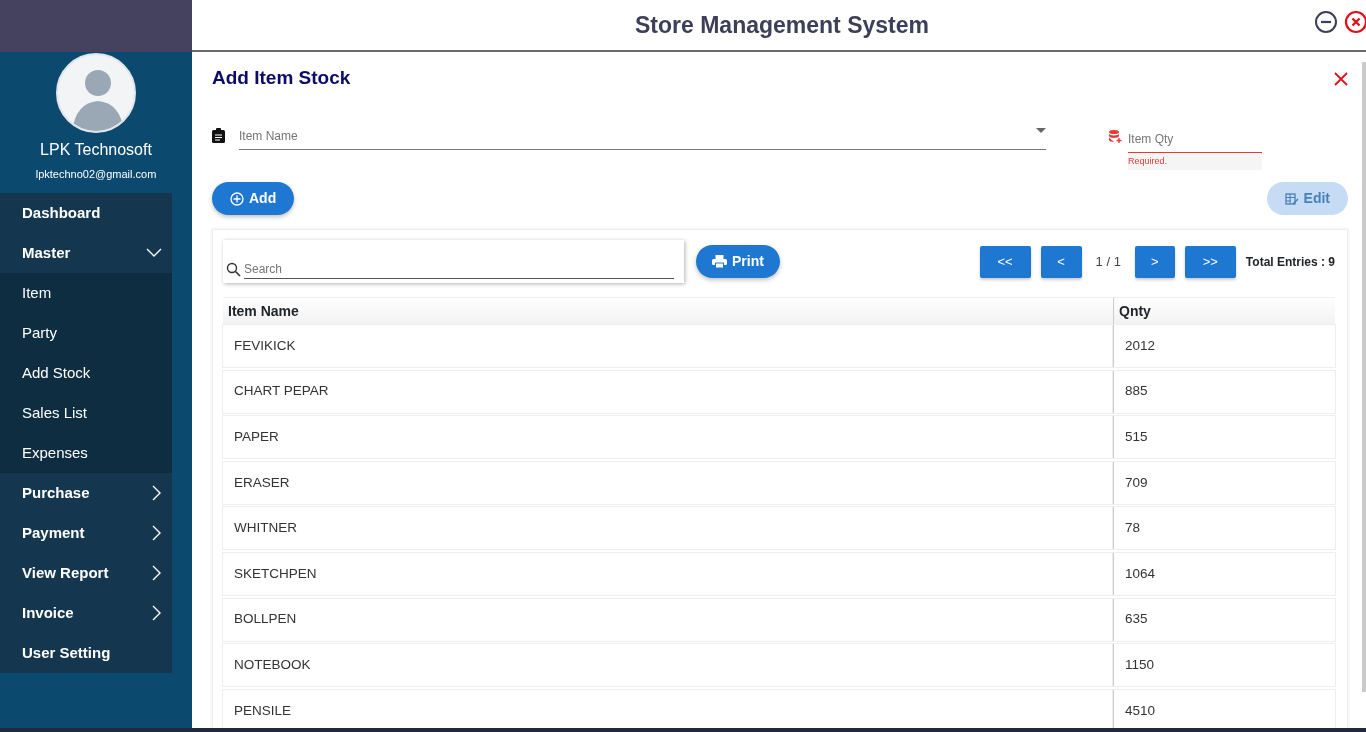 This screenshot has width=1366, height=732. What do you see at coordinates (86, 413) in the screenshot?
I see `submenu-item: Sales List` at bounding box center [86, 413].